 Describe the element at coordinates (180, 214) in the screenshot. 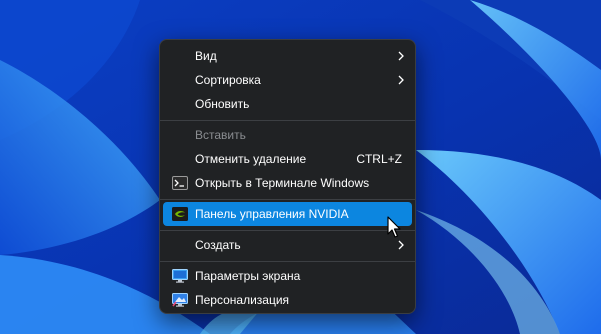

I see `nvidia-icon` at that location.